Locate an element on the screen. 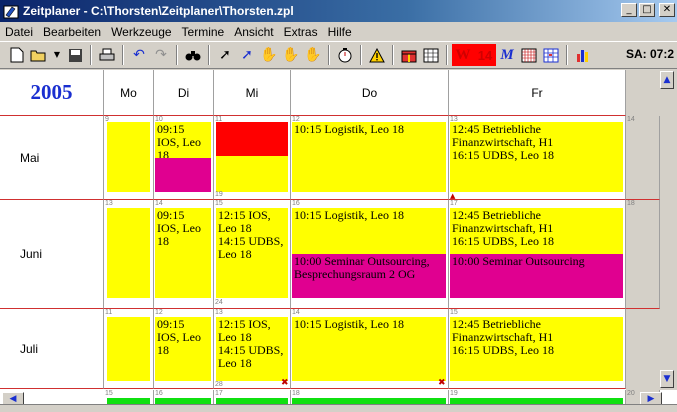  day-cell: 14 10:15 Logistik, Leo 18 ✖ is located at coordinates (370, 349).